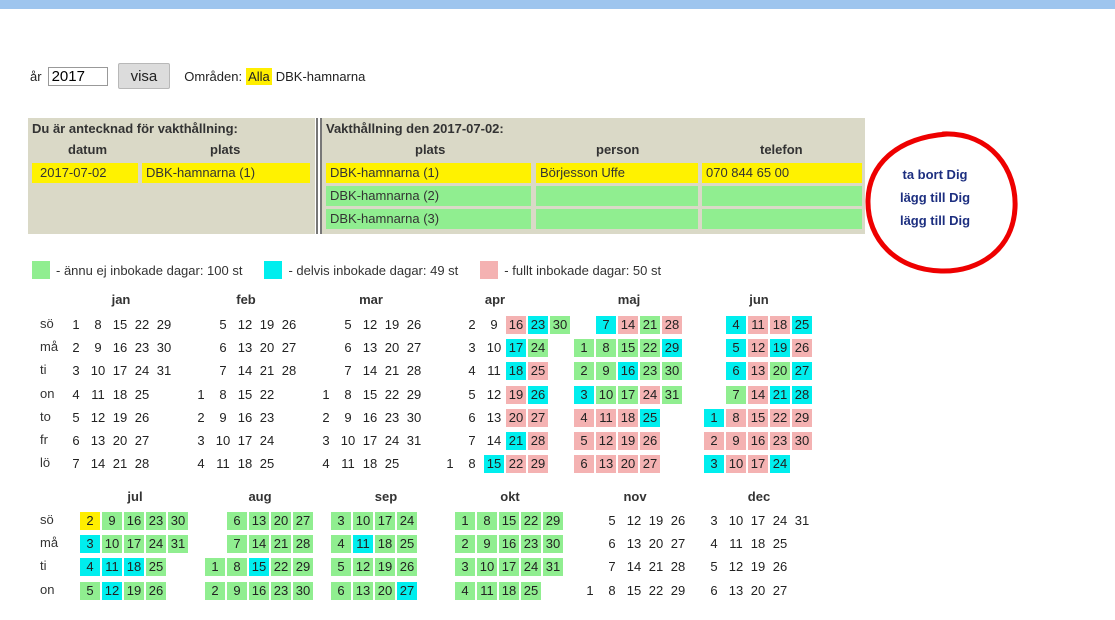 This screenshot has height=620, width=1115. What do you see at coordinates (656, 591) in the screenshot?
I see `calendar-day: 22` at bounding box center [656, 591].